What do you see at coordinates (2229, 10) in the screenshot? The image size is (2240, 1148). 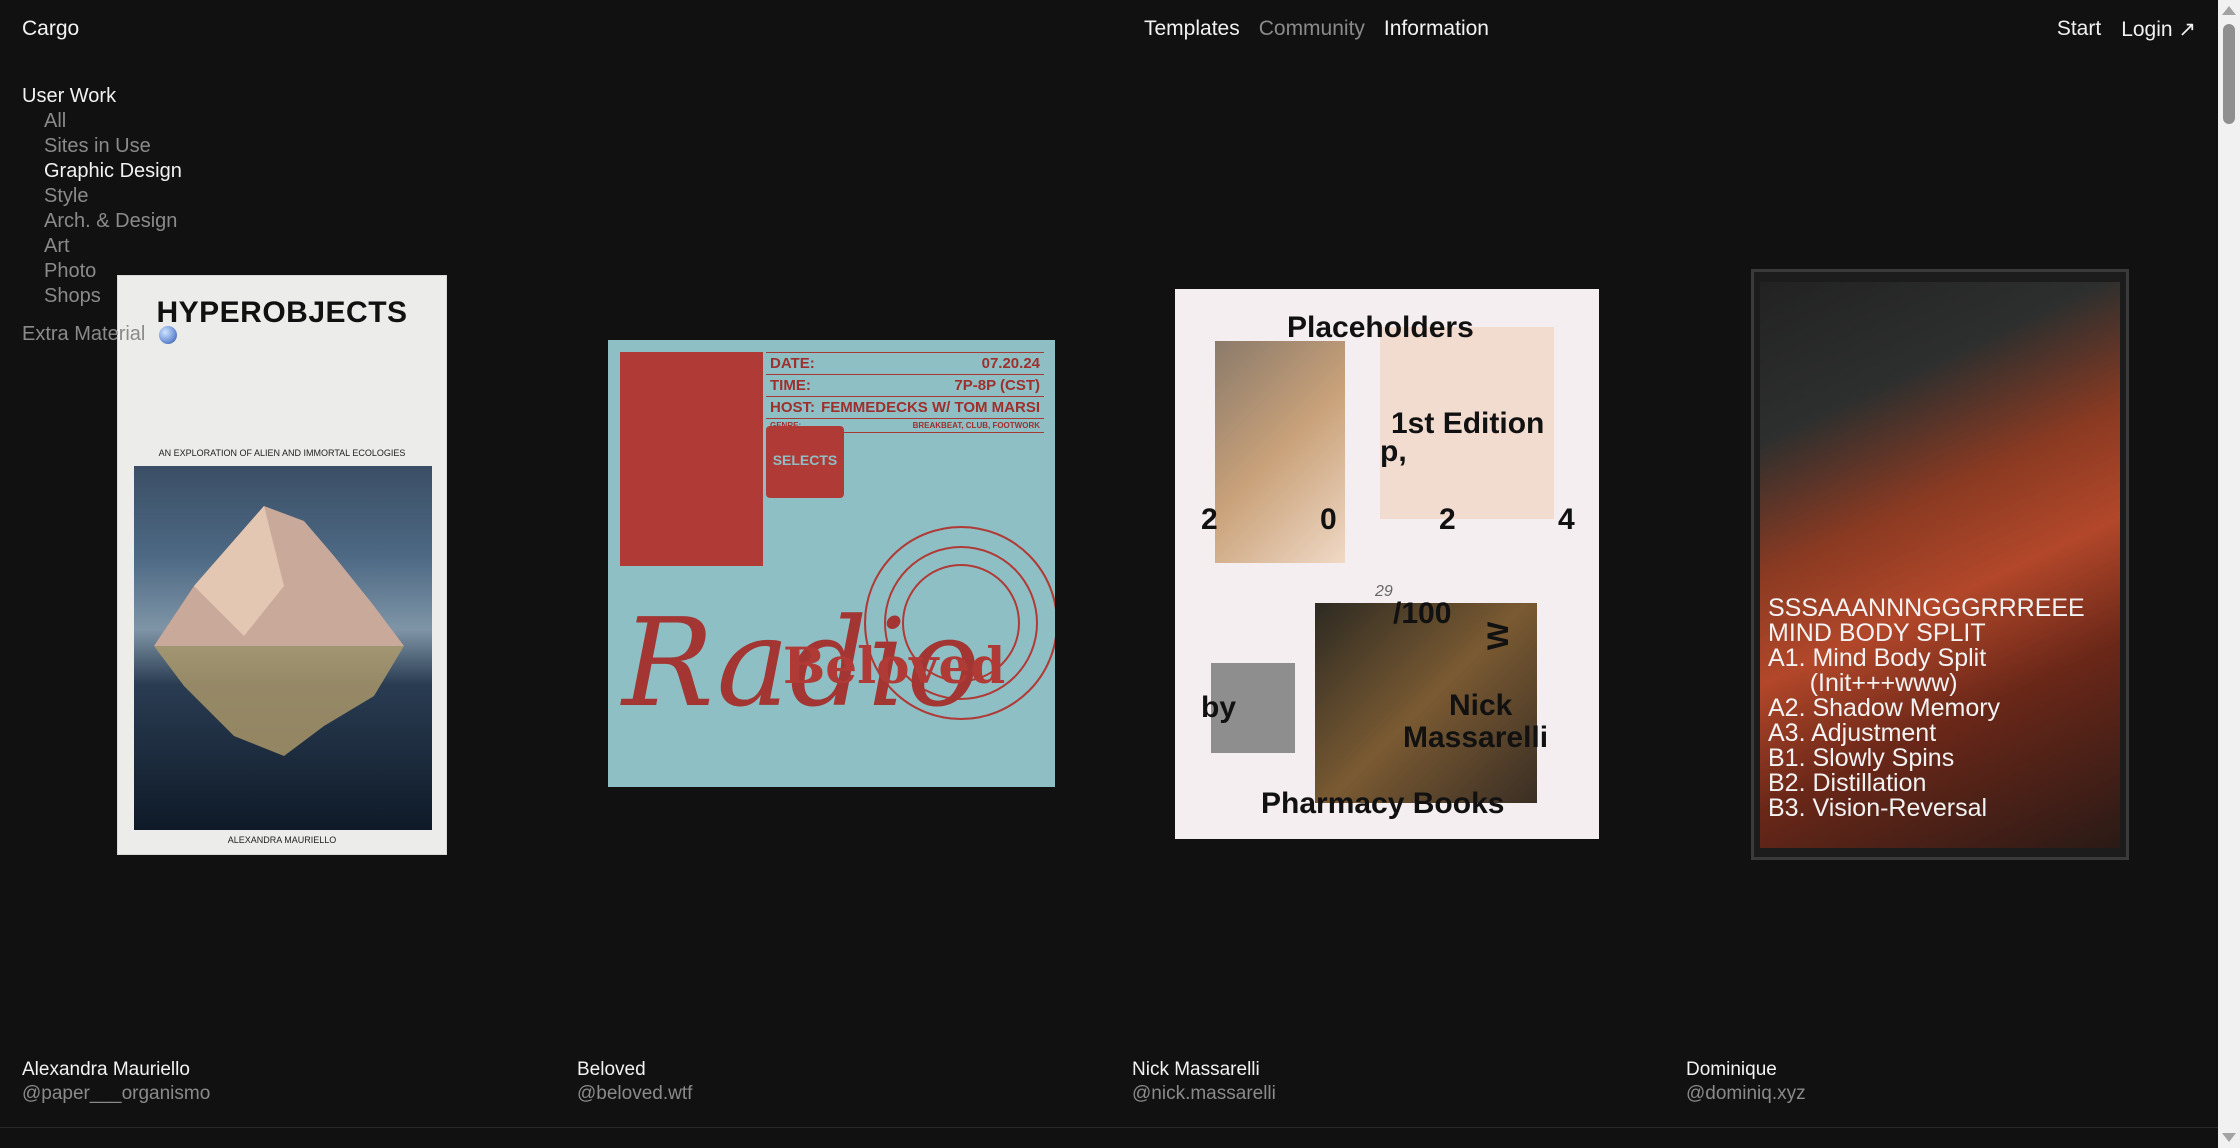 I see `scroll-up-icon` at bounding box center [2229, 10].